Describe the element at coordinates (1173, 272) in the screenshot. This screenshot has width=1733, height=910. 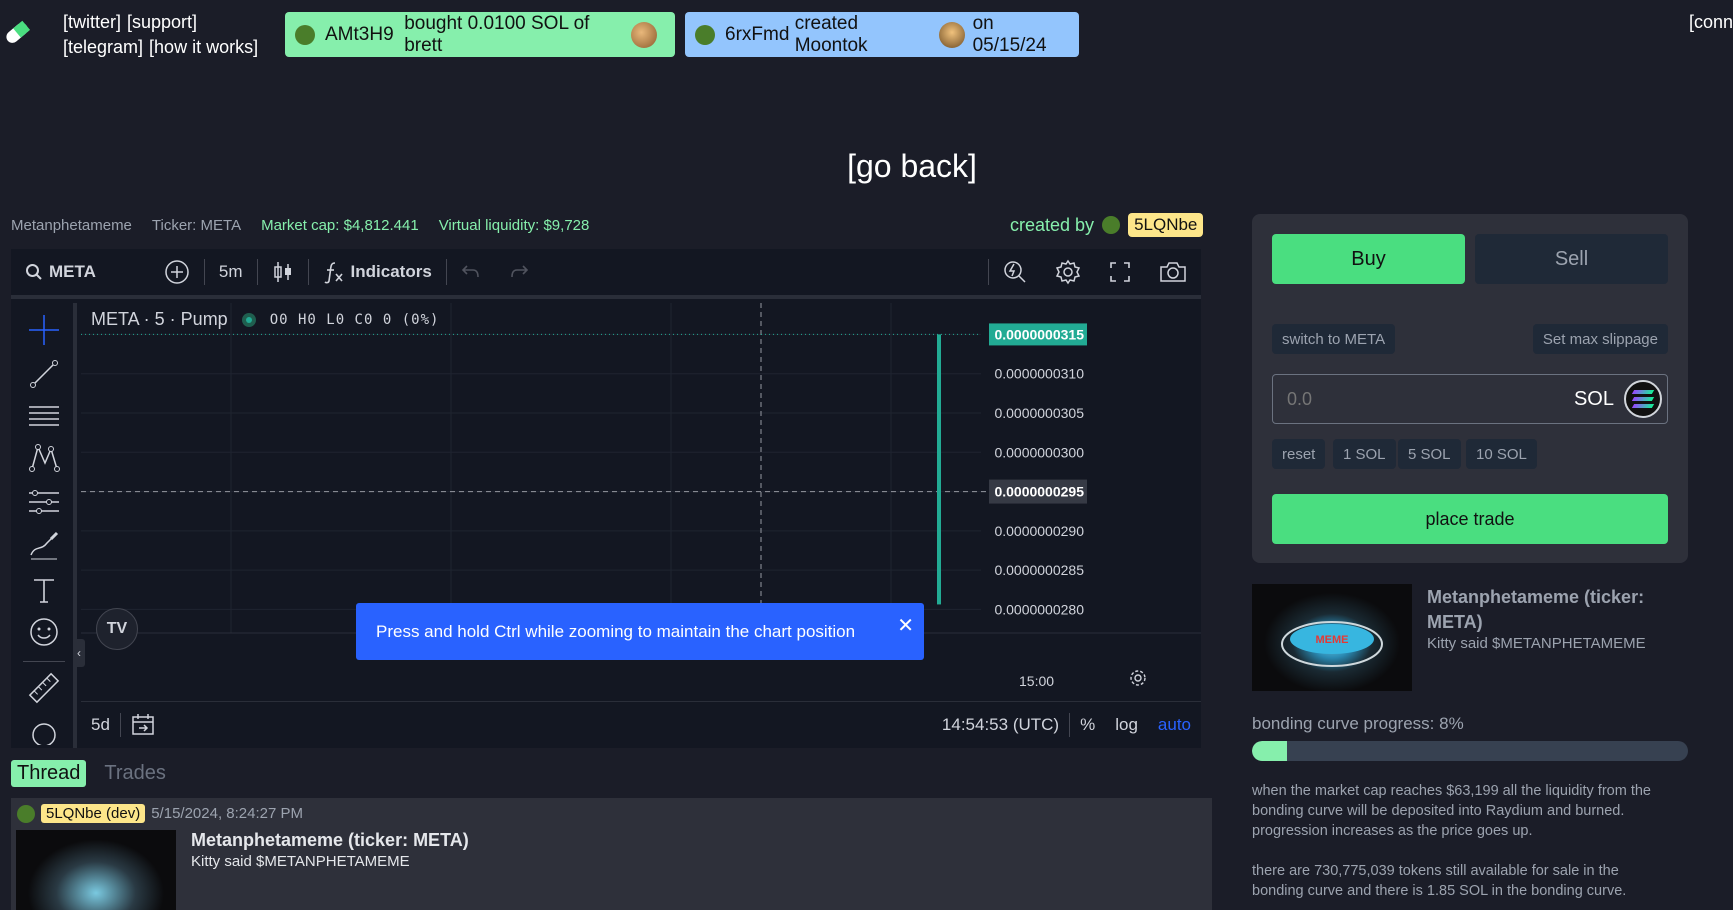
I see `screenshot-button` at that location.